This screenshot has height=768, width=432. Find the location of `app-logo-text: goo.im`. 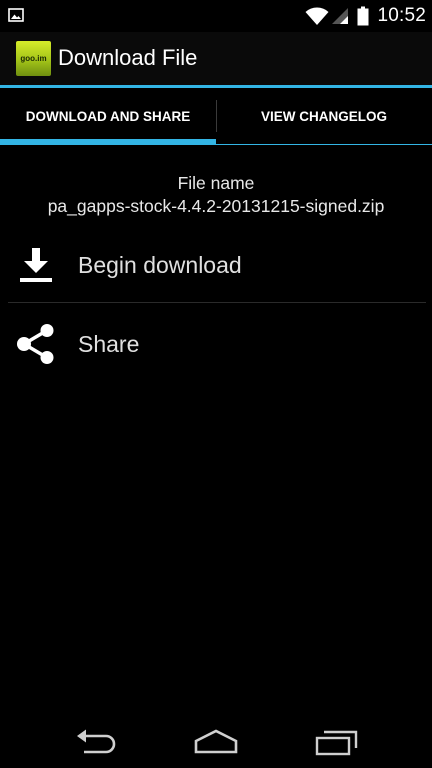

app-logo-text: goo.im is located at coordinates (33, 58).